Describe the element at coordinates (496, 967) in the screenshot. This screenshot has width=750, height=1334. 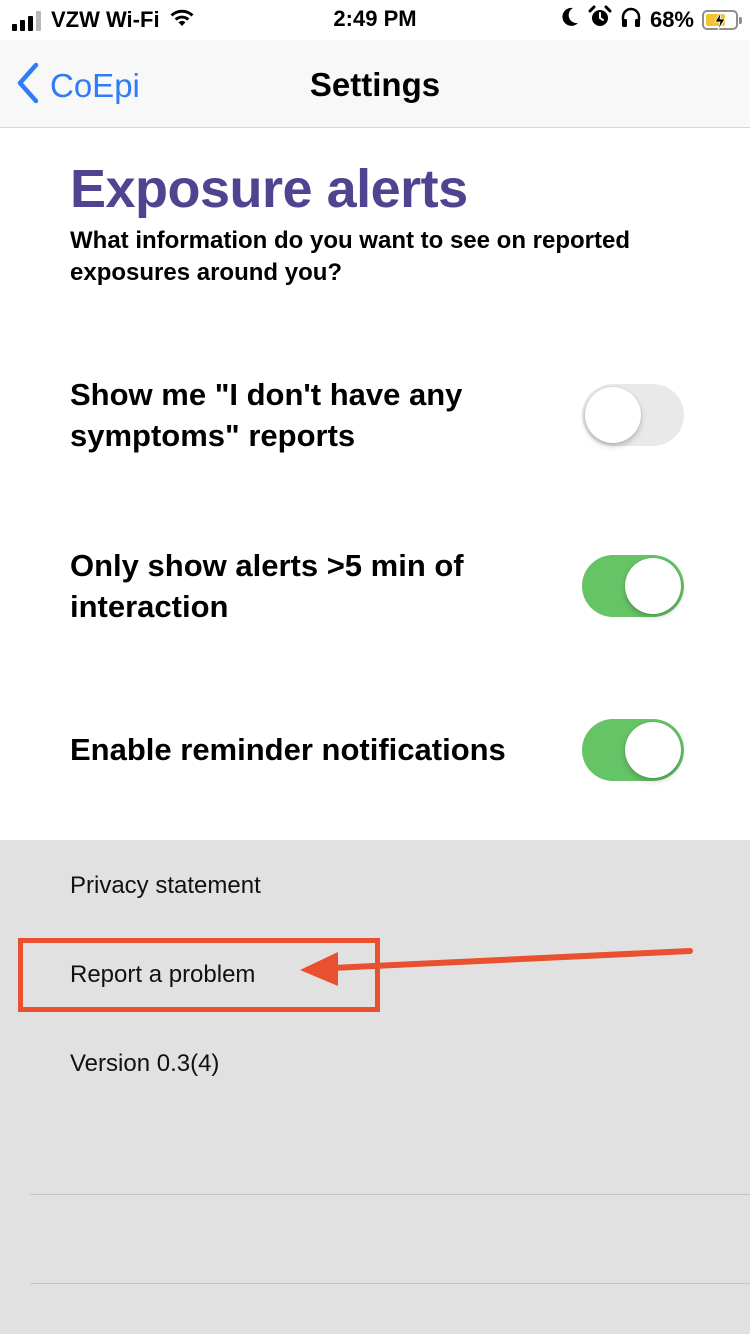
I see `annotation-arrow-icon` at that location.